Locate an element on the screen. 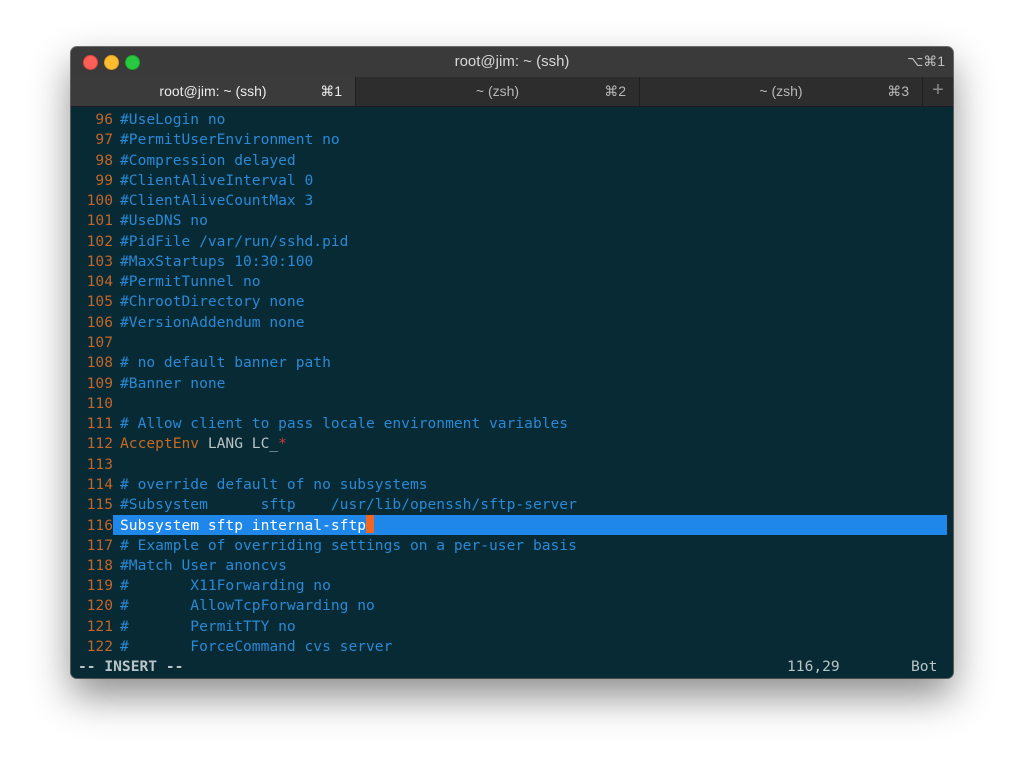  line-number: 105 is located at coordinates (99, 302).